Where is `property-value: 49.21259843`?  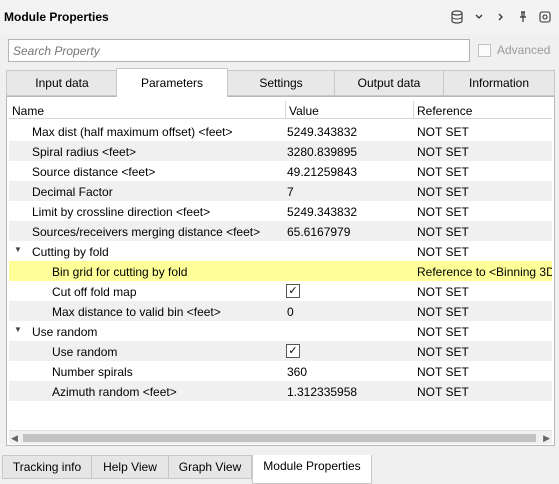
property-value: 49.21259843 is located at coordinates (347, 172).